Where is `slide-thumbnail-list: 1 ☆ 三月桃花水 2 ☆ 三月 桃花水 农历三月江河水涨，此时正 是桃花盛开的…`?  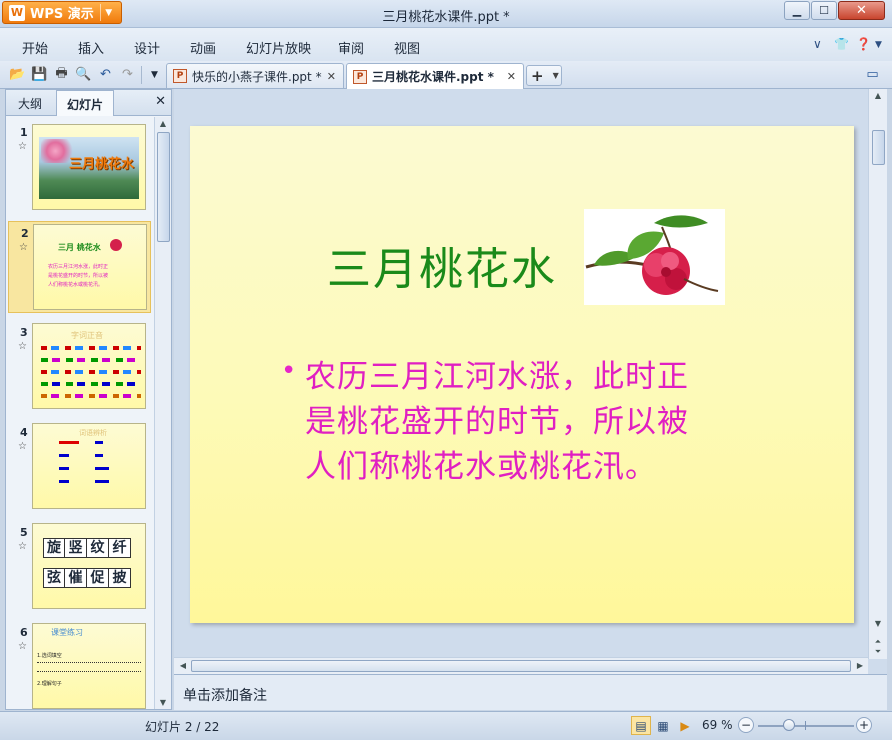
slide-thumbnail-list: 1 ☆ 三月桃花水 2 ☆ 三月 桃花水 农历三月江河水涨，此时正 是桃花盛开的… is located at coordinates (79, 413).